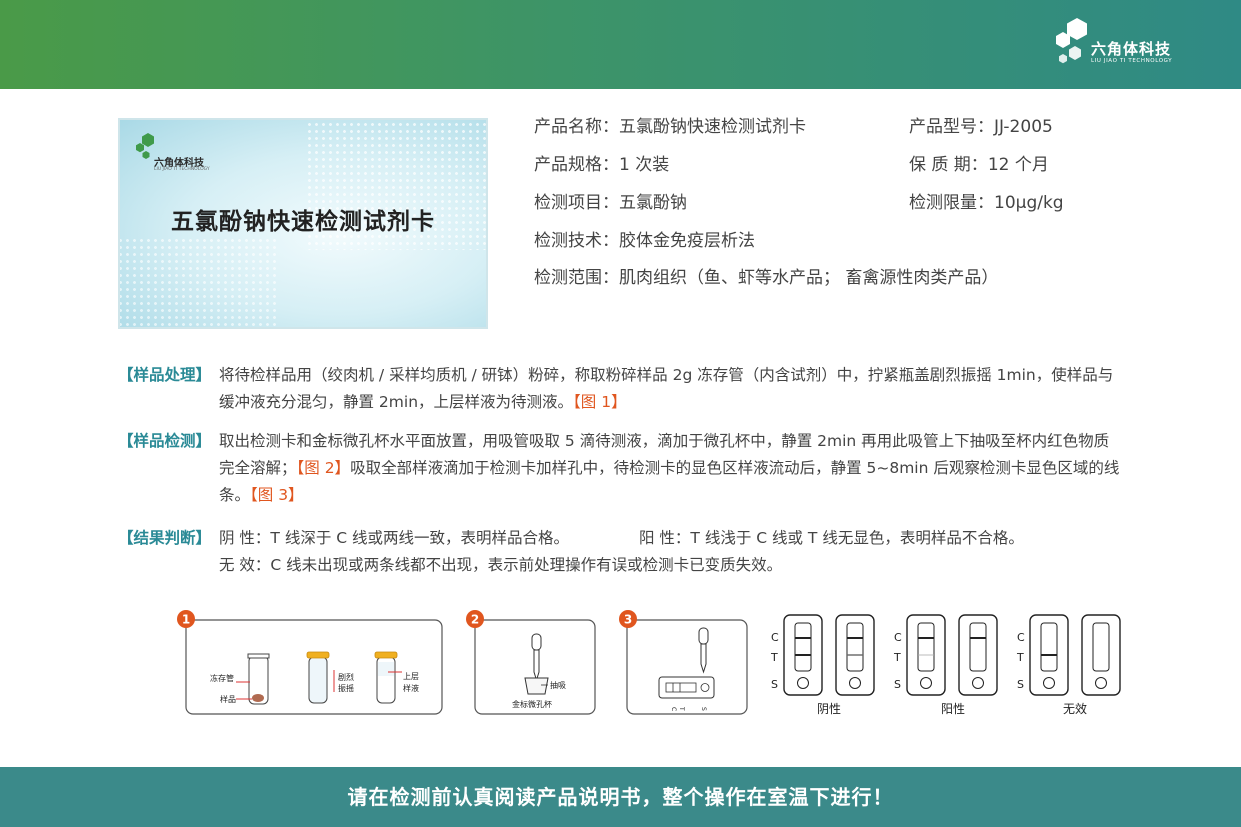 The image size is (1241, 827). What do you see at coordinates (1131, 49) in the screenshot?
I see `brand-name: 六角体科技` at bounding box center [1131, 49].